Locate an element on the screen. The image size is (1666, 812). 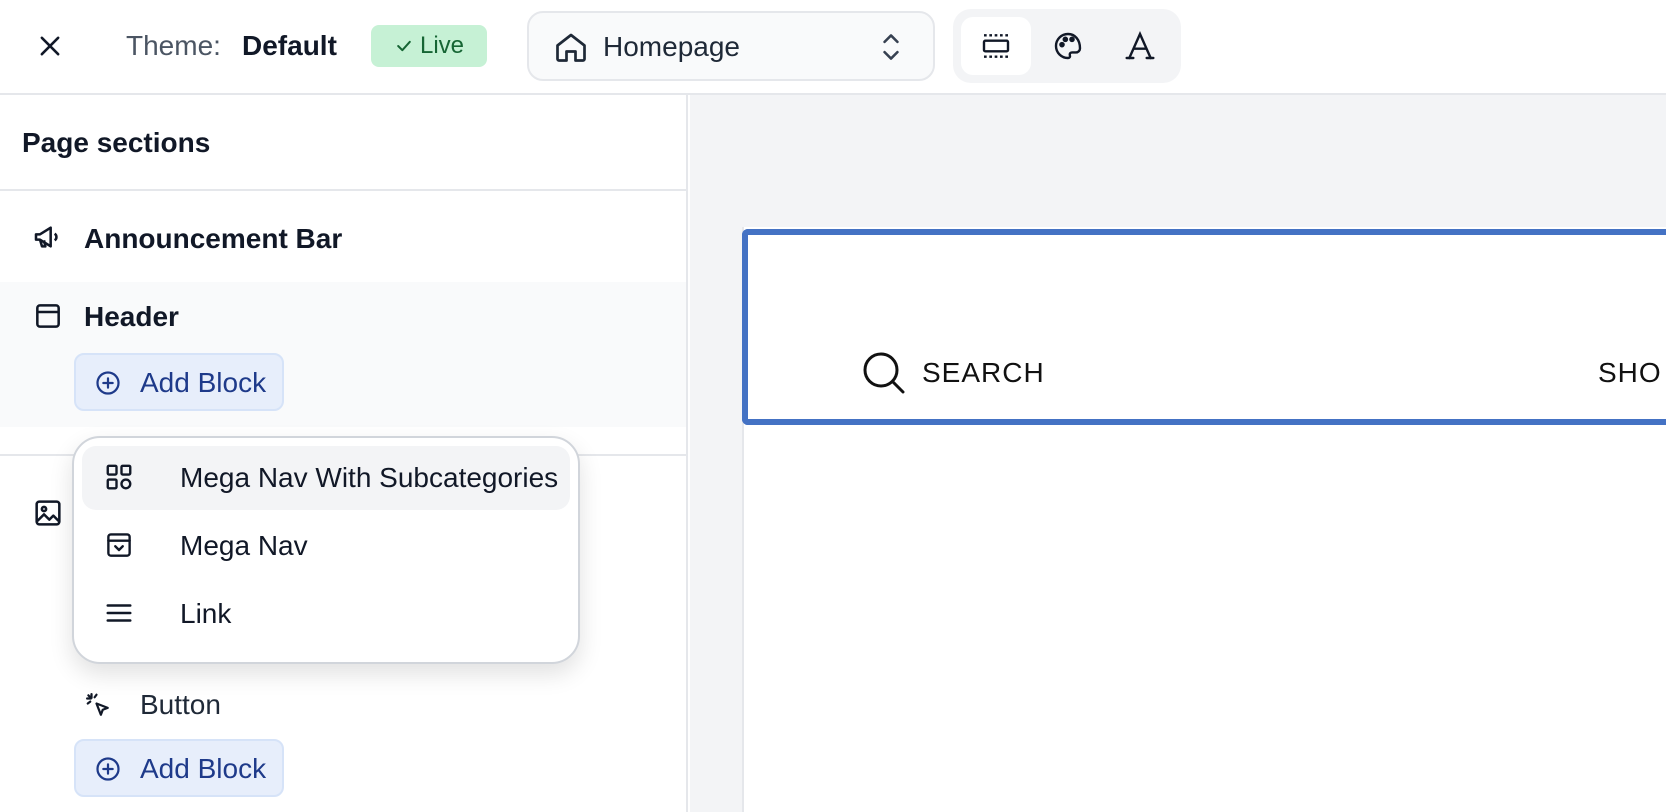
editor-top-bar: Theme: Default Live Homepage is located at coordinates (833, 47).